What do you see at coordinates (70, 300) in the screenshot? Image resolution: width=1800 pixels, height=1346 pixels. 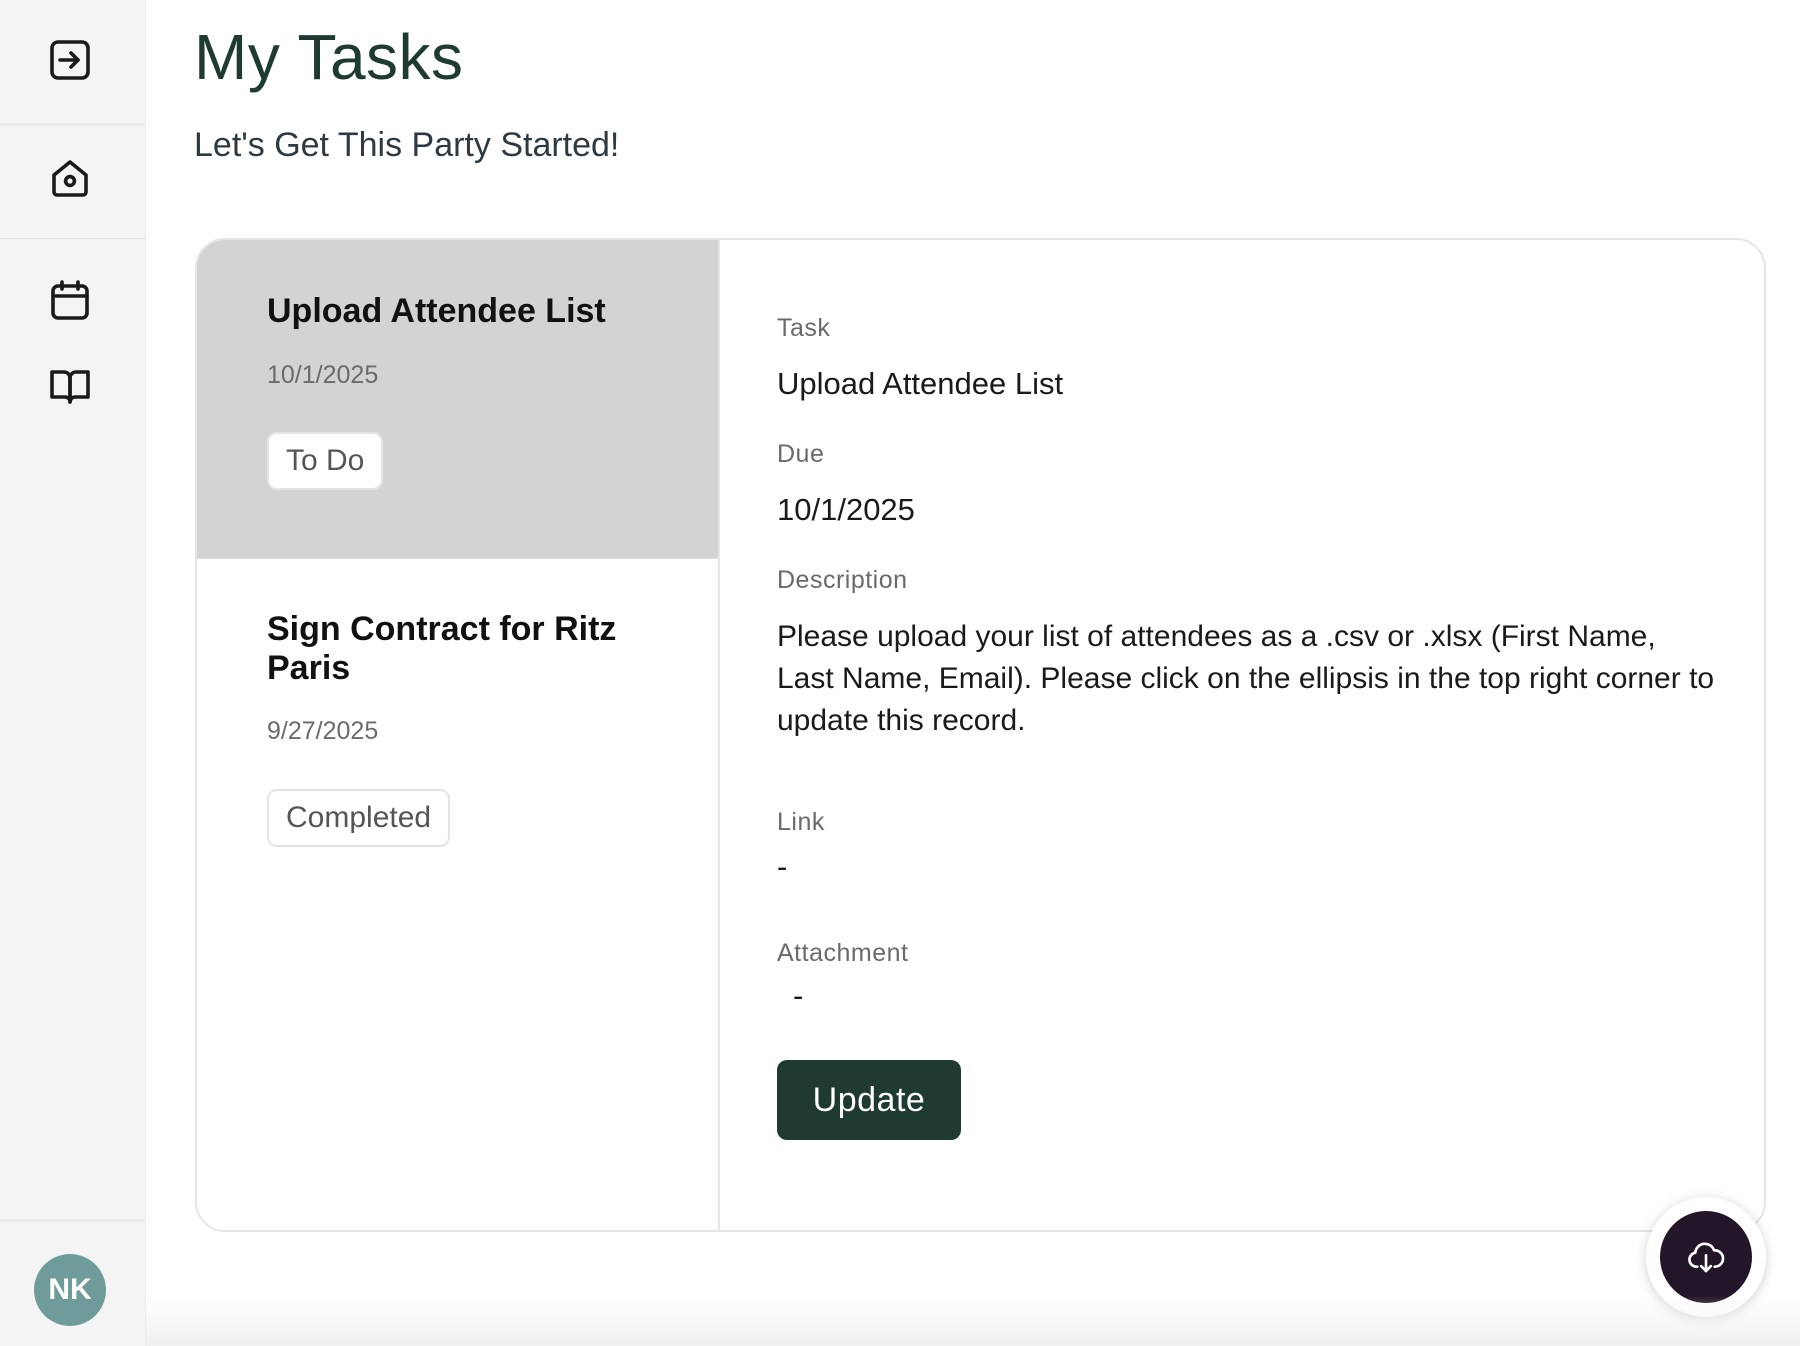 I see `calendar-icon` at bounding box center [70, 300].